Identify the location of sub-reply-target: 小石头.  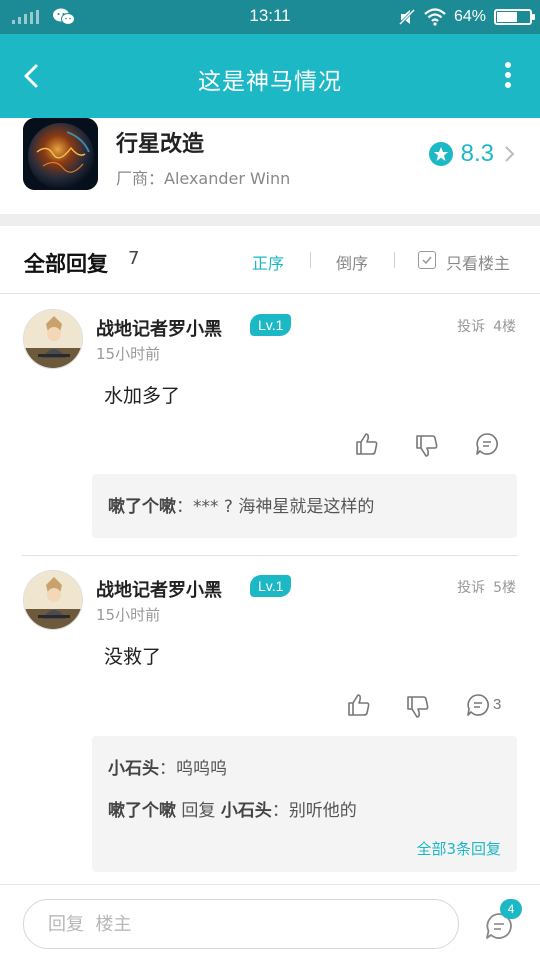
(246, 811).